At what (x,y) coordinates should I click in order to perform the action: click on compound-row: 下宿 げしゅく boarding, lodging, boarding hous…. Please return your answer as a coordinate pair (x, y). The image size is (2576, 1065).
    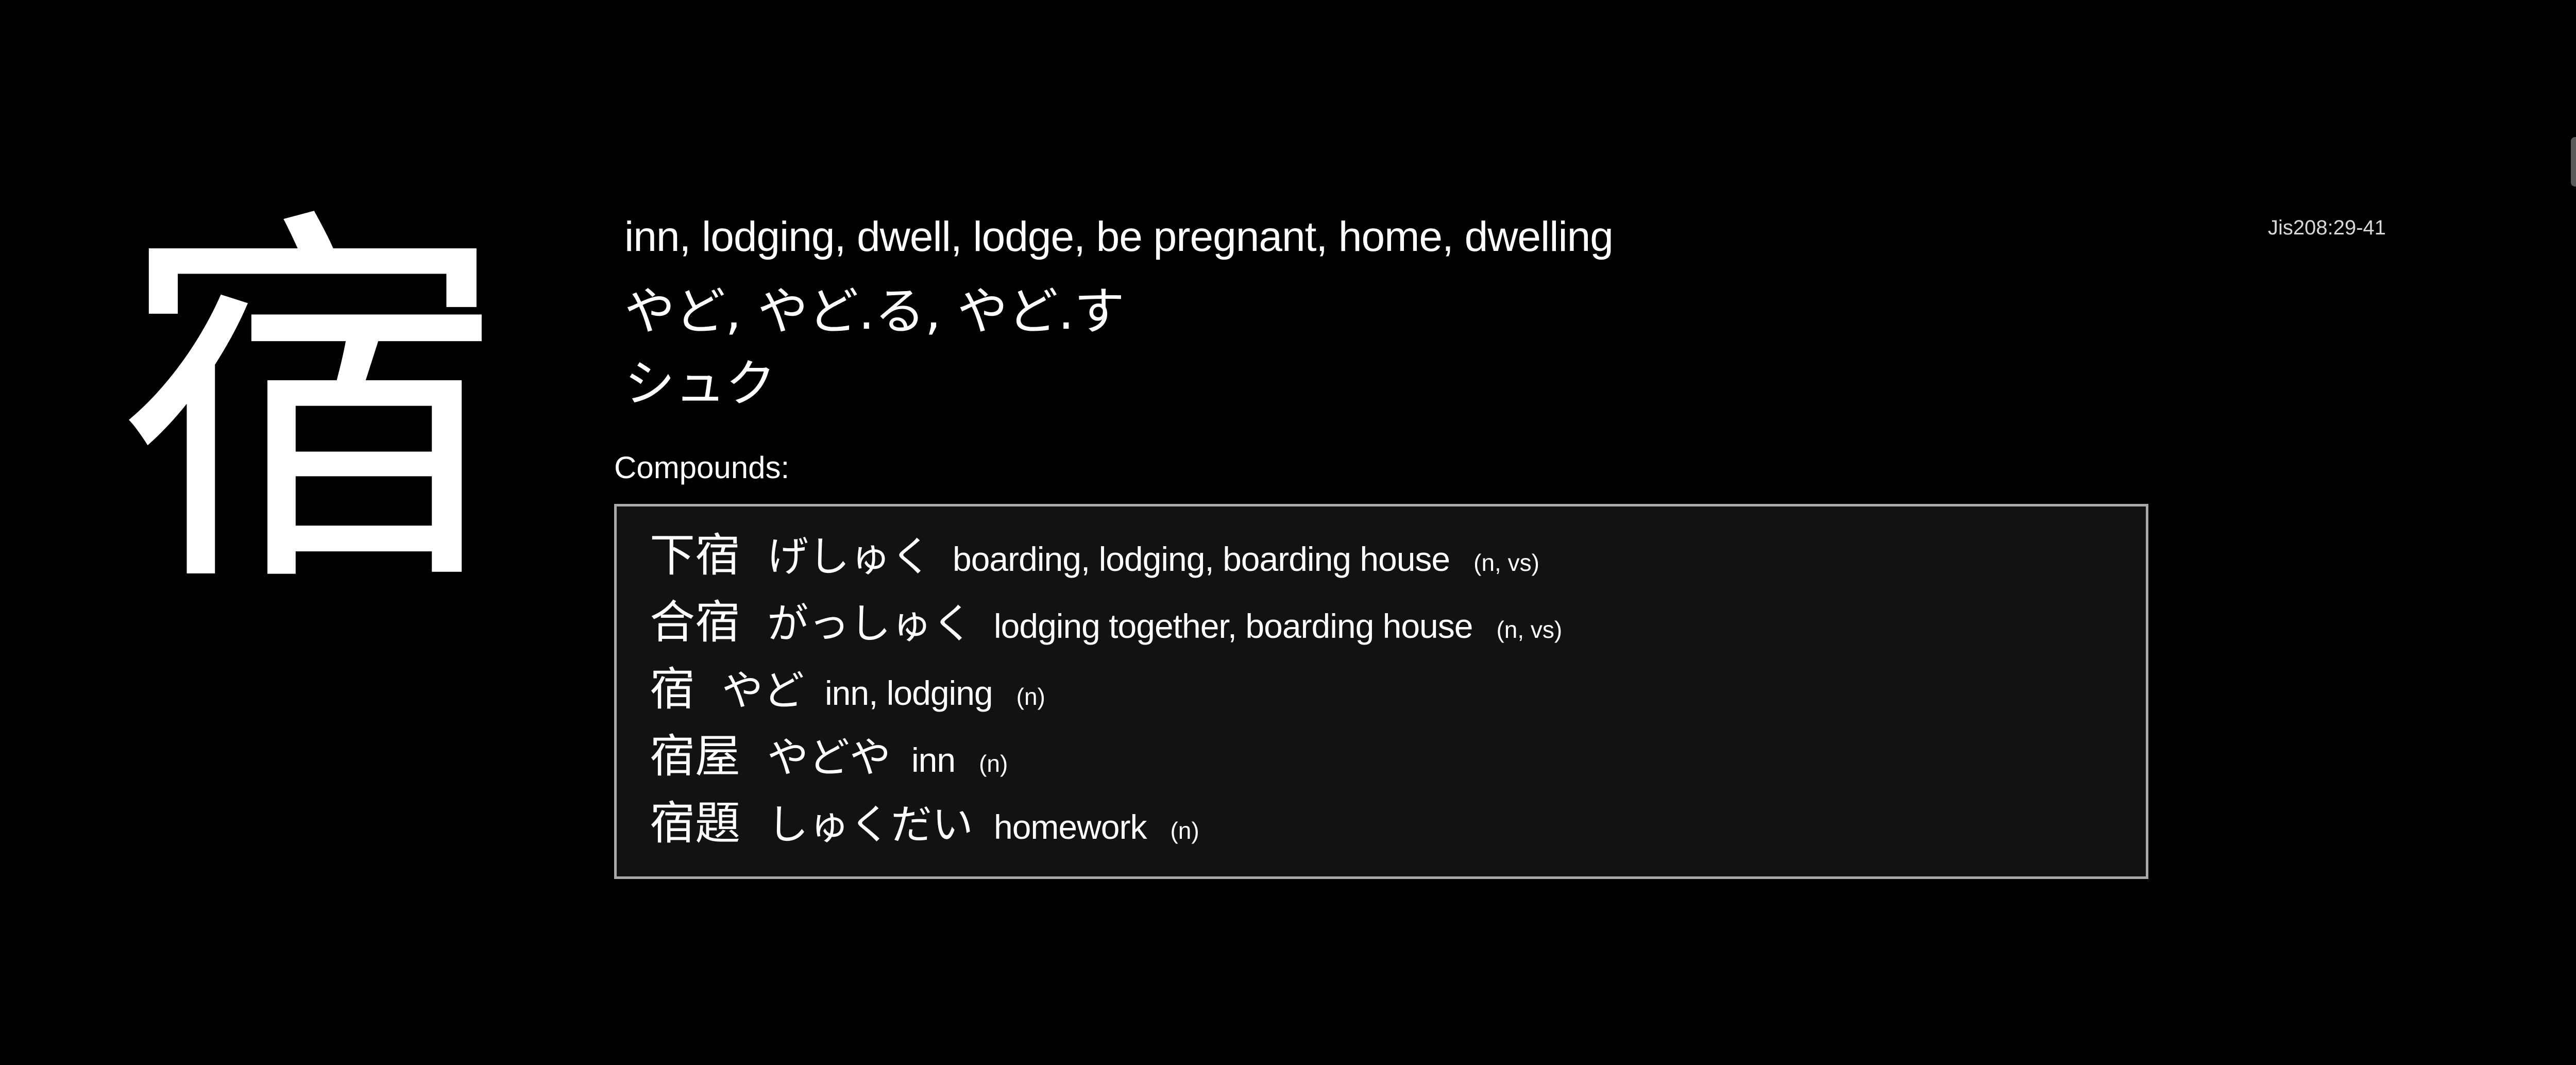
    Looking at the image, I should click on (1398, 555).